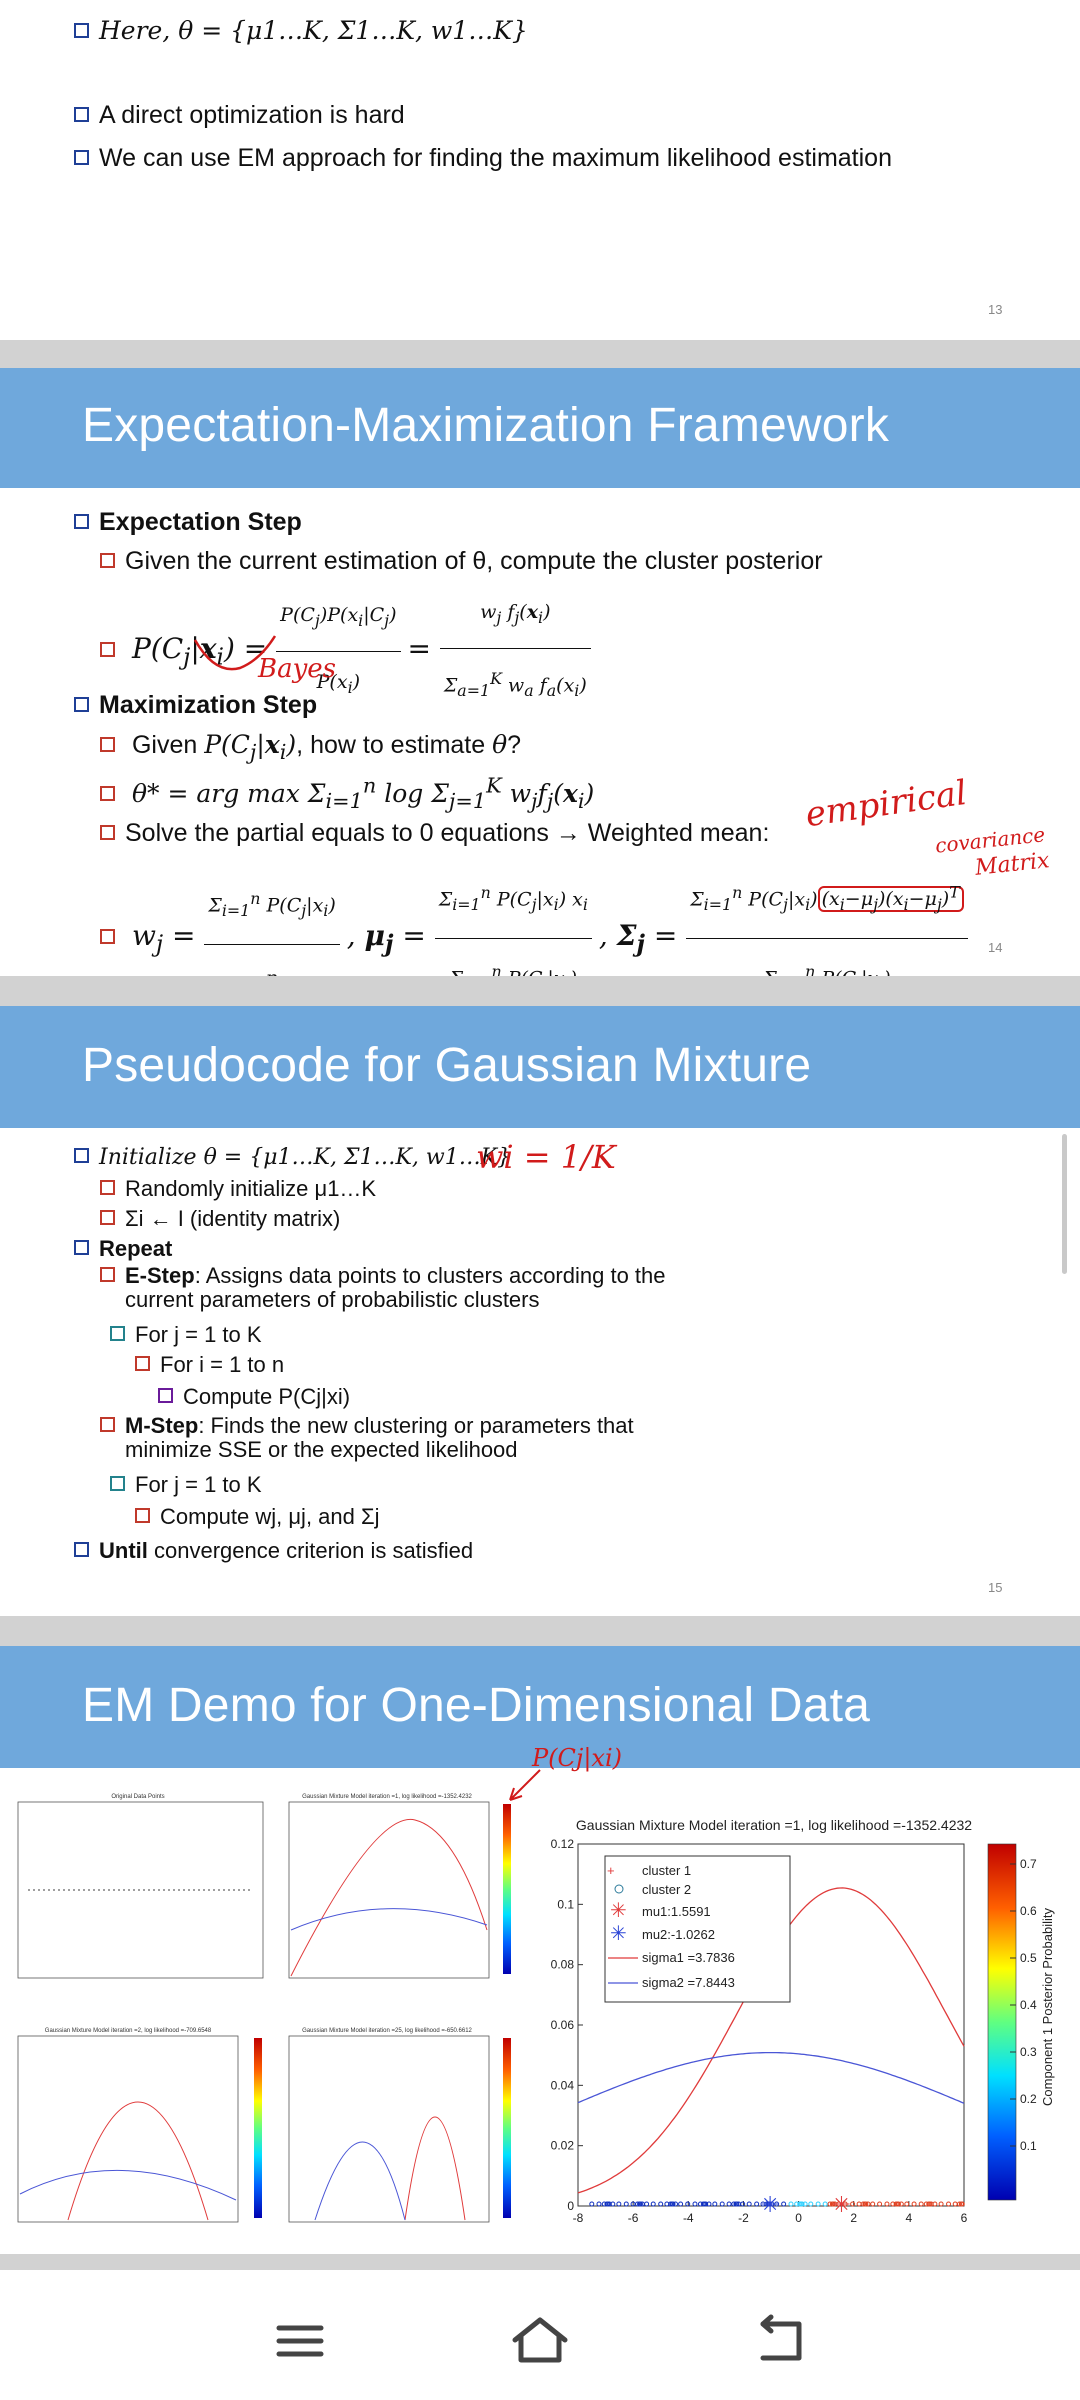 The width and height of the screenshot is (1080, 2400). I want to click on back-button, so click(780, 2340).